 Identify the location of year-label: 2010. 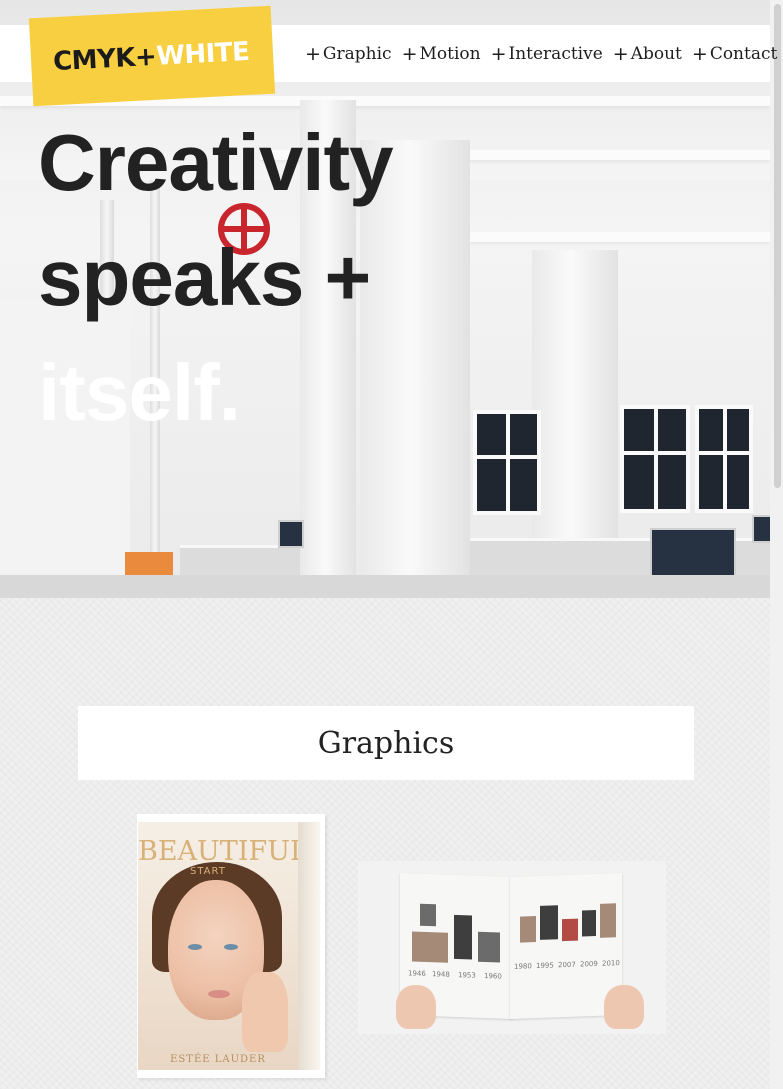
(611, 963).